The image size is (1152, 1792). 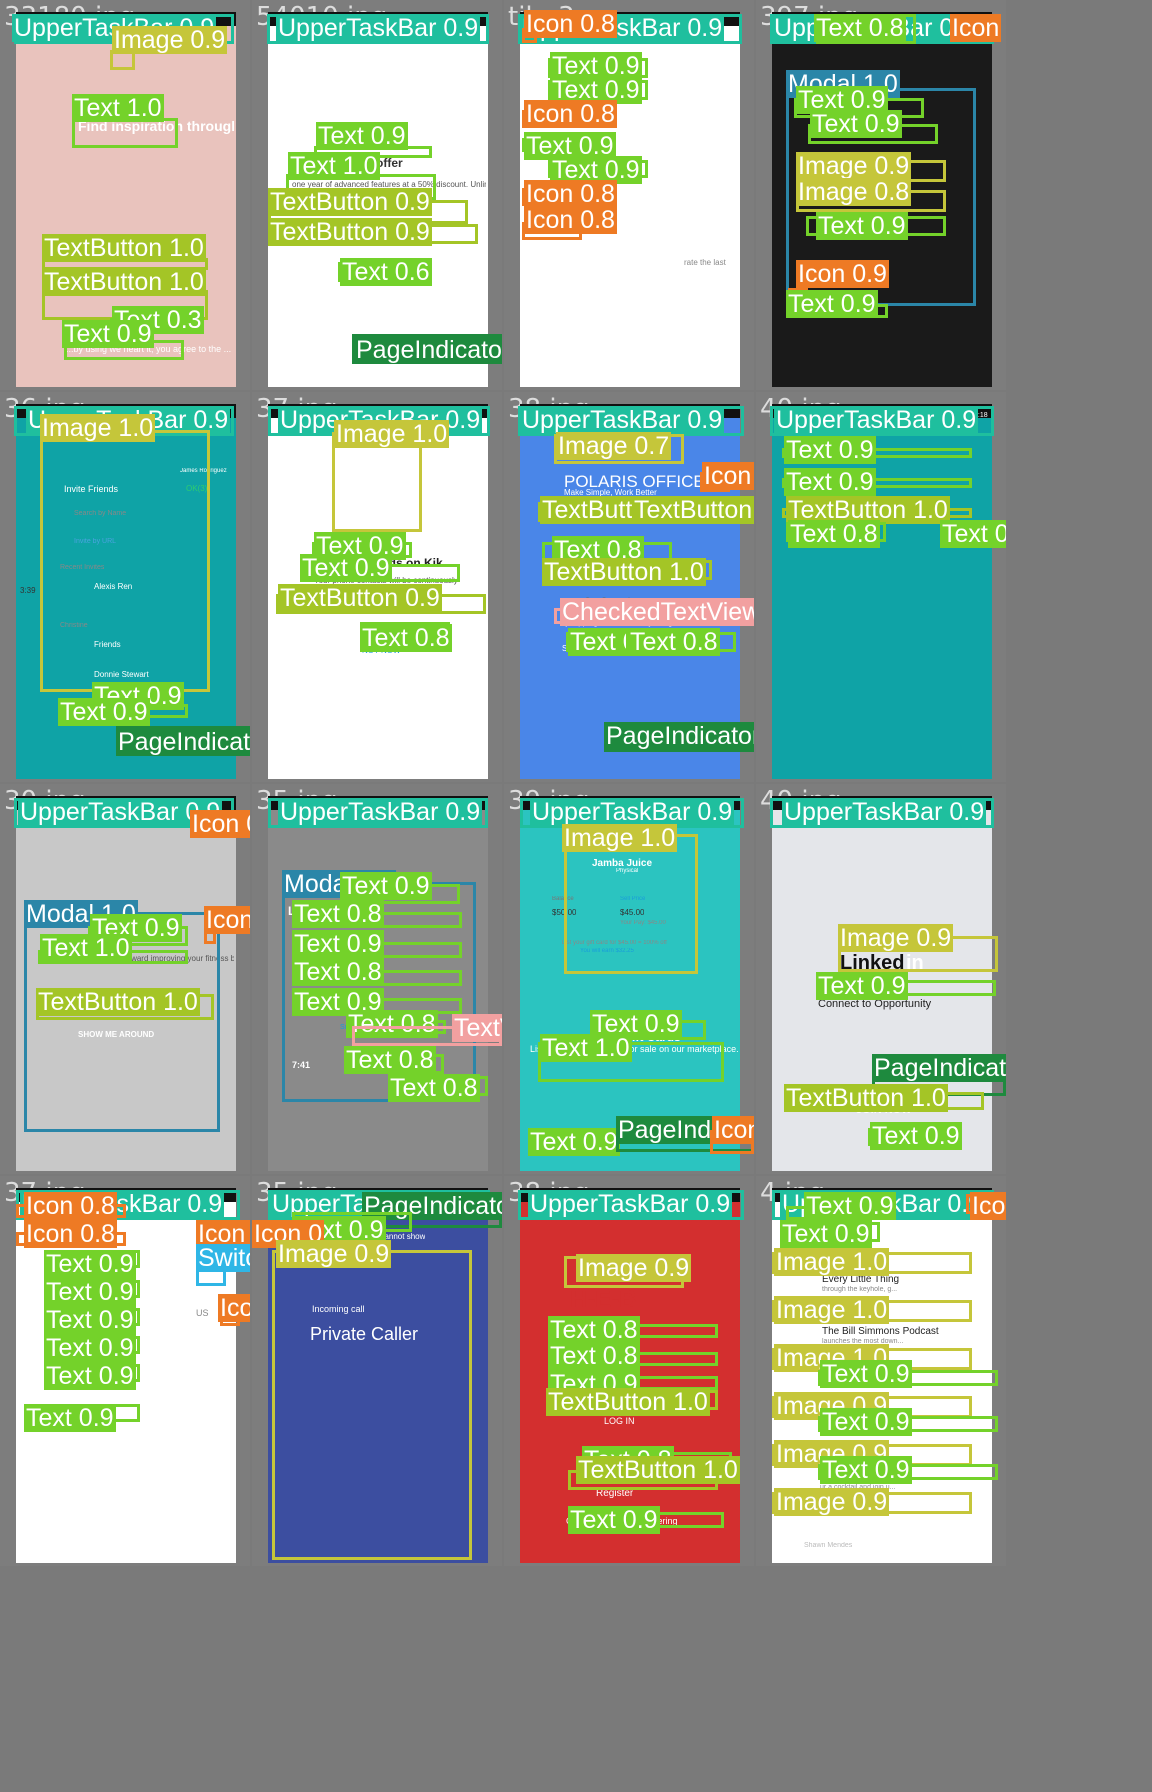 What do you see at coordinates (679, 736) in the screenshot?
I see `detection-label: PageIndicator 0.7` at bounding box center [679, 736].